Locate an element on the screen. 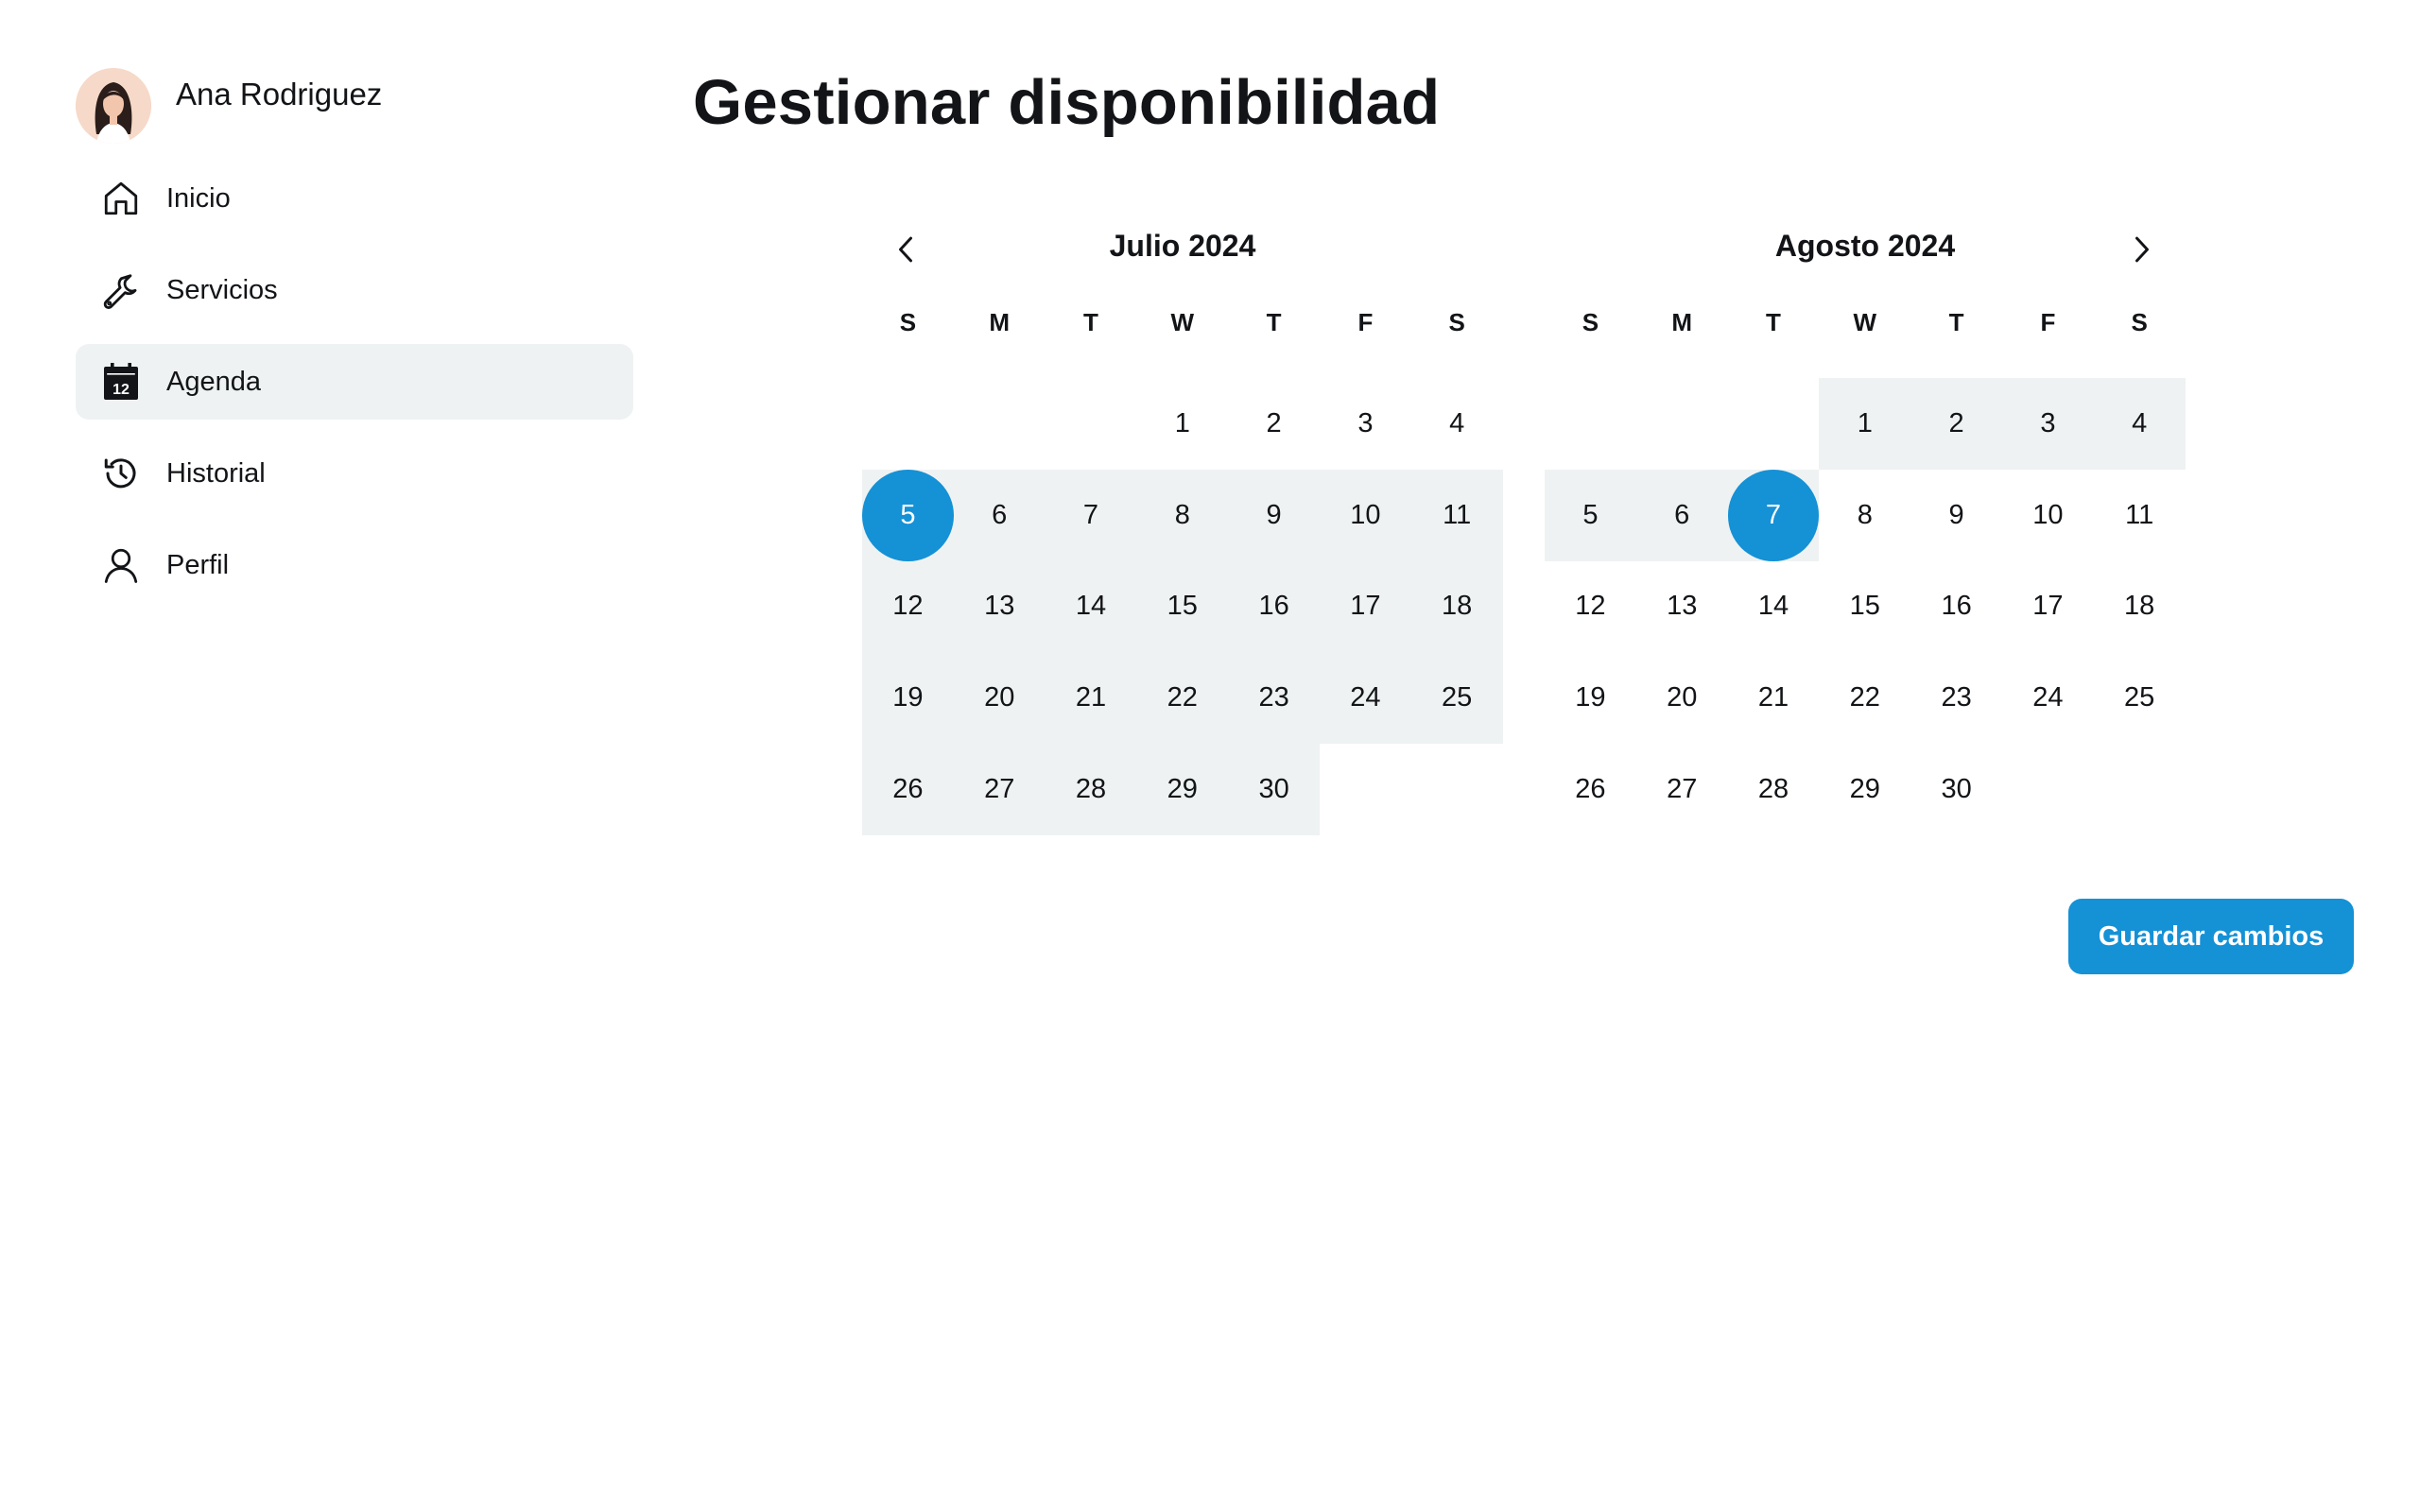 This screenshot has width=2420, height=1512. sidebar-item-historial: Historial is located at coordinates (354, 473).